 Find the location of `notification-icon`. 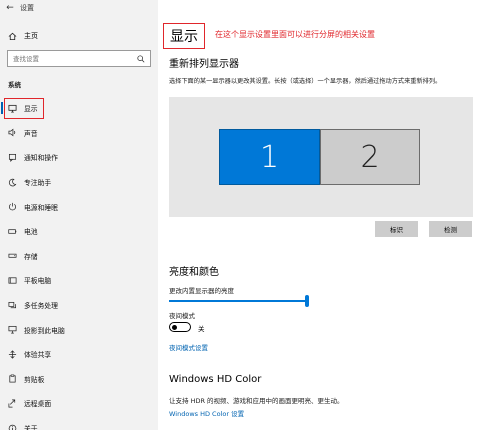

notification-icon is located at coordinates (12, 157).